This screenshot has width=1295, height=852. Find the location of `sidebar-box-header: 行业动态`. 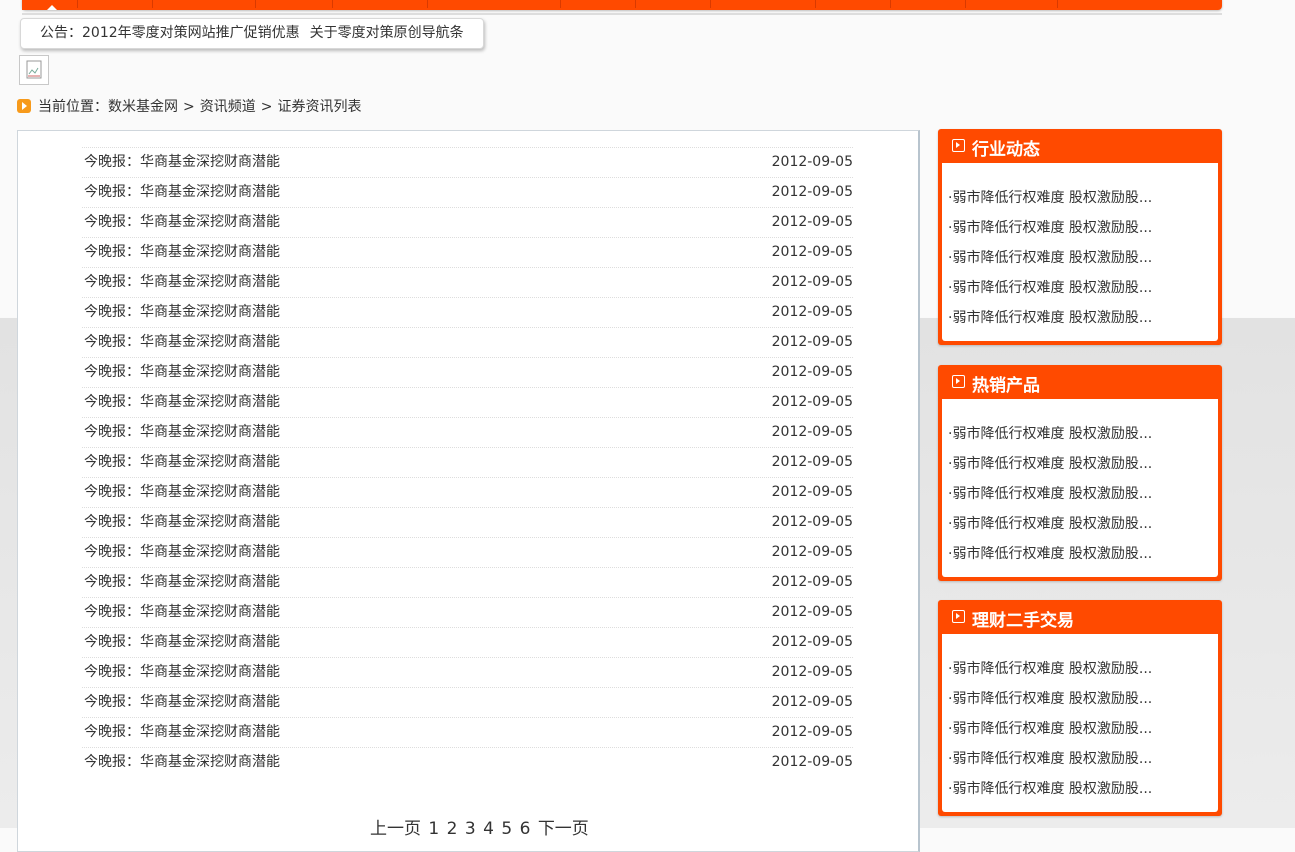

sidebar-box-header: 行业动态 is located at coordinates (1080, 146).